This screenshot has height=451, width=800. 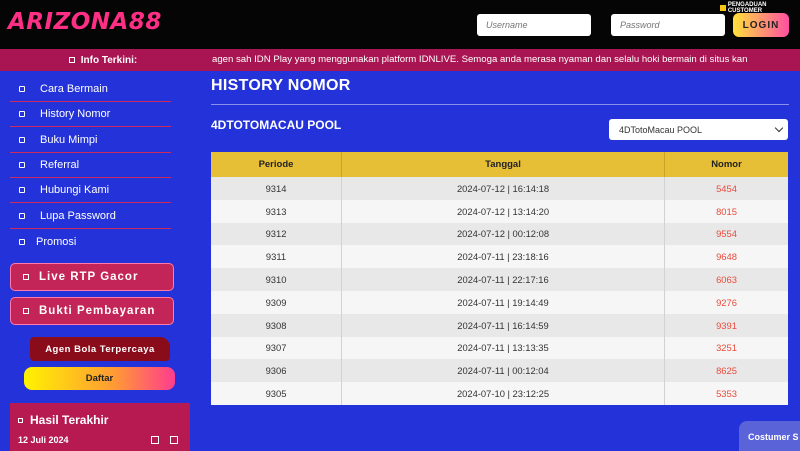 I want to click on bukti-label: Bukti Pembayaran, so click(x=97, y=311).